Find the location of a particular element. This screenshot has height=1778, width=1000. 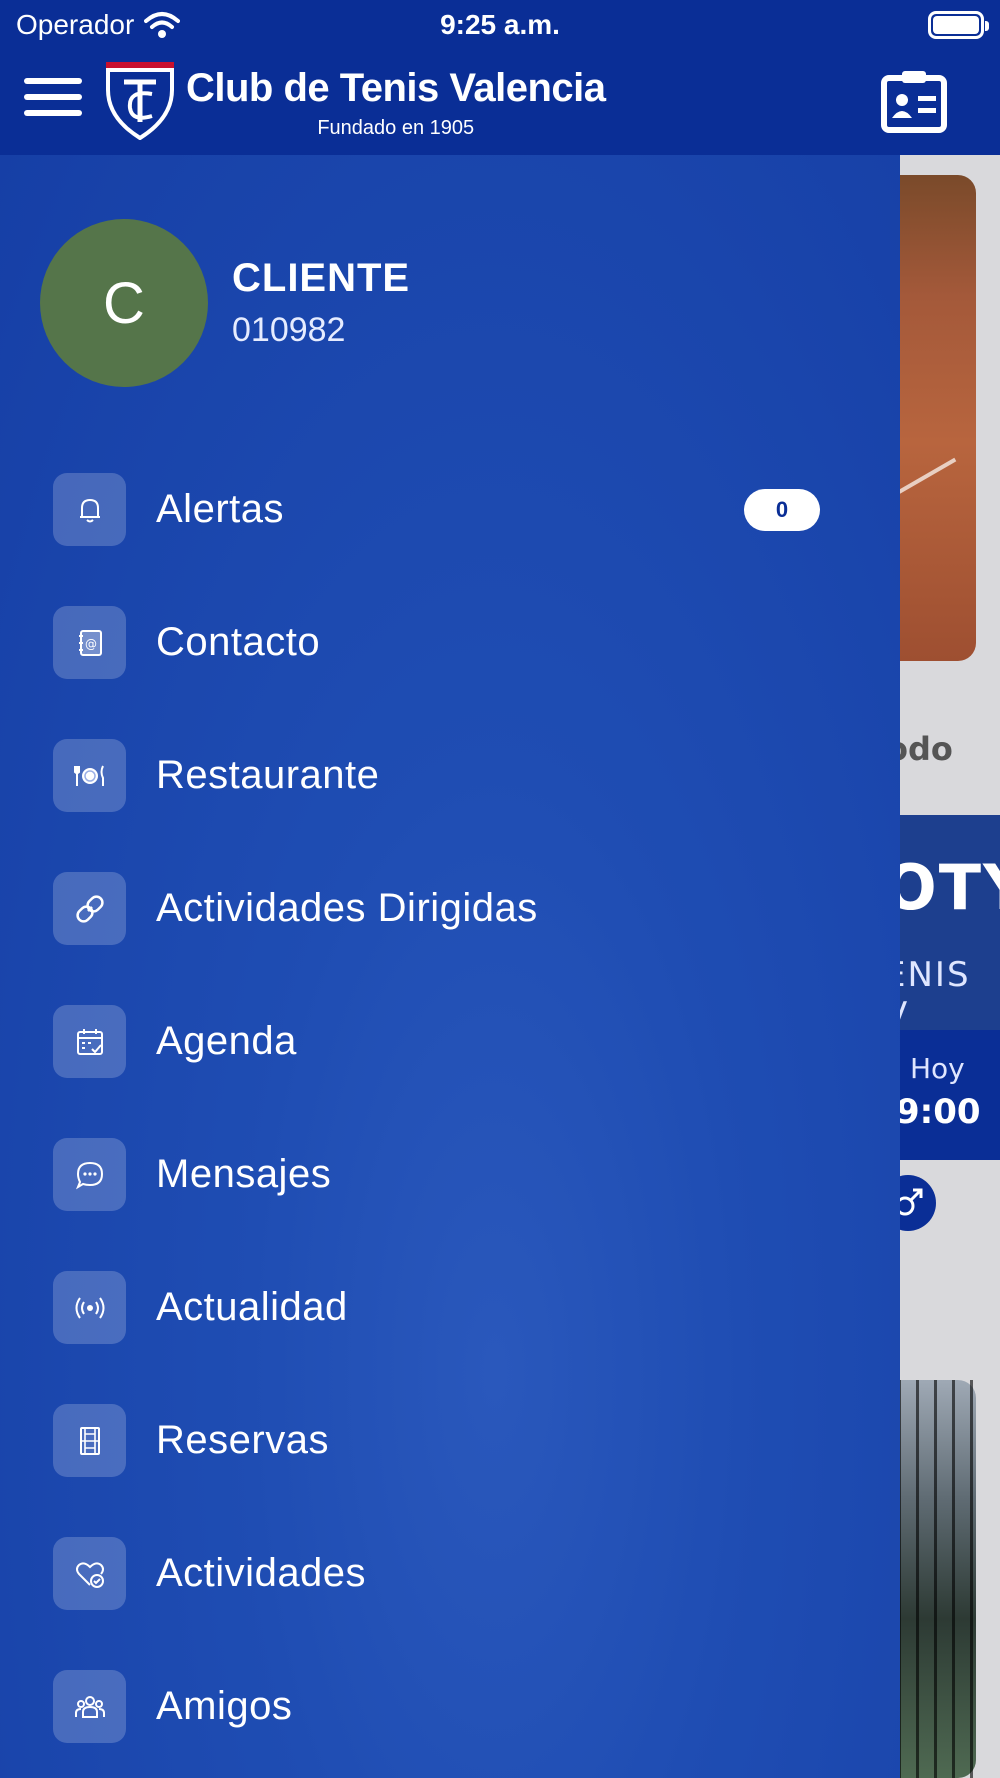

app-header: Club de Tenis Valencia Fundado en 1905 is located at coordinates (500, 102).